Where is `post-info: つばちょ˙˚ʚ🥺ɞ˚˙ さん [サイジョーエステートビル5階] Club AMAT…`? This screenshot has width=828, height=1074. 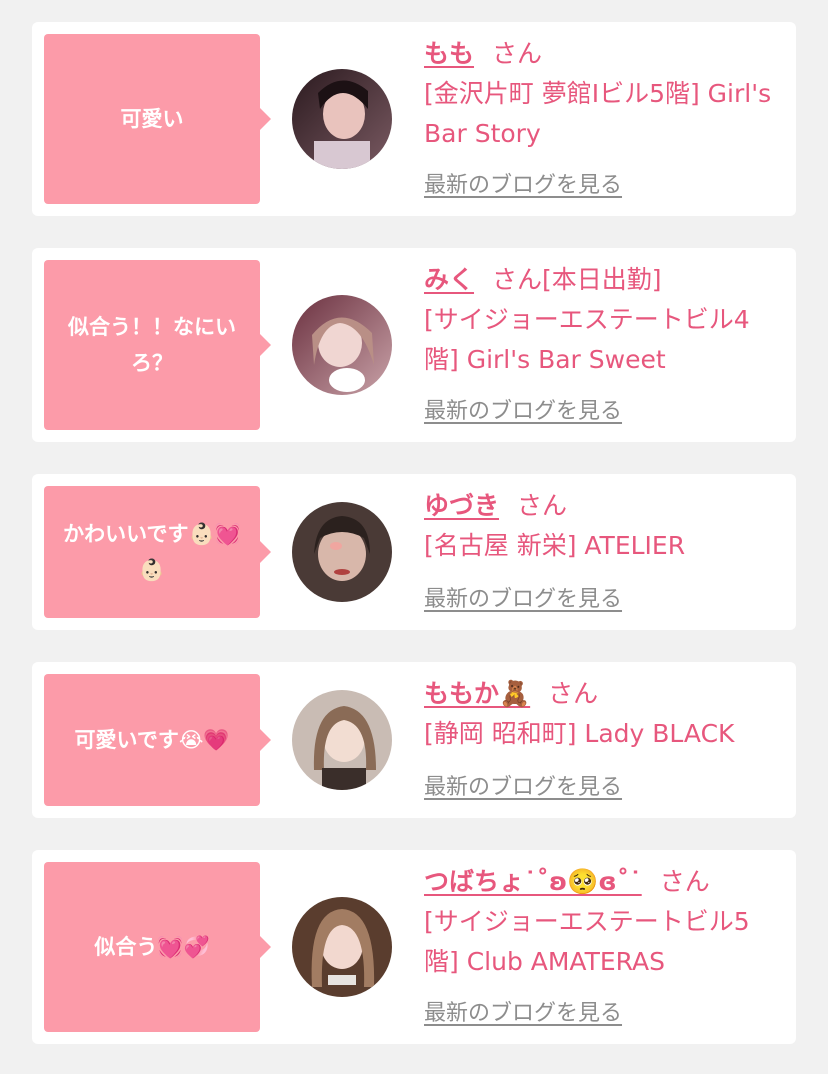
post-info: つばちょ˙˚ʚ🥺ɞ˚˙ さん [サイジョーエステートビル5階] Club AMAT… is located at coordinates (599, 922).